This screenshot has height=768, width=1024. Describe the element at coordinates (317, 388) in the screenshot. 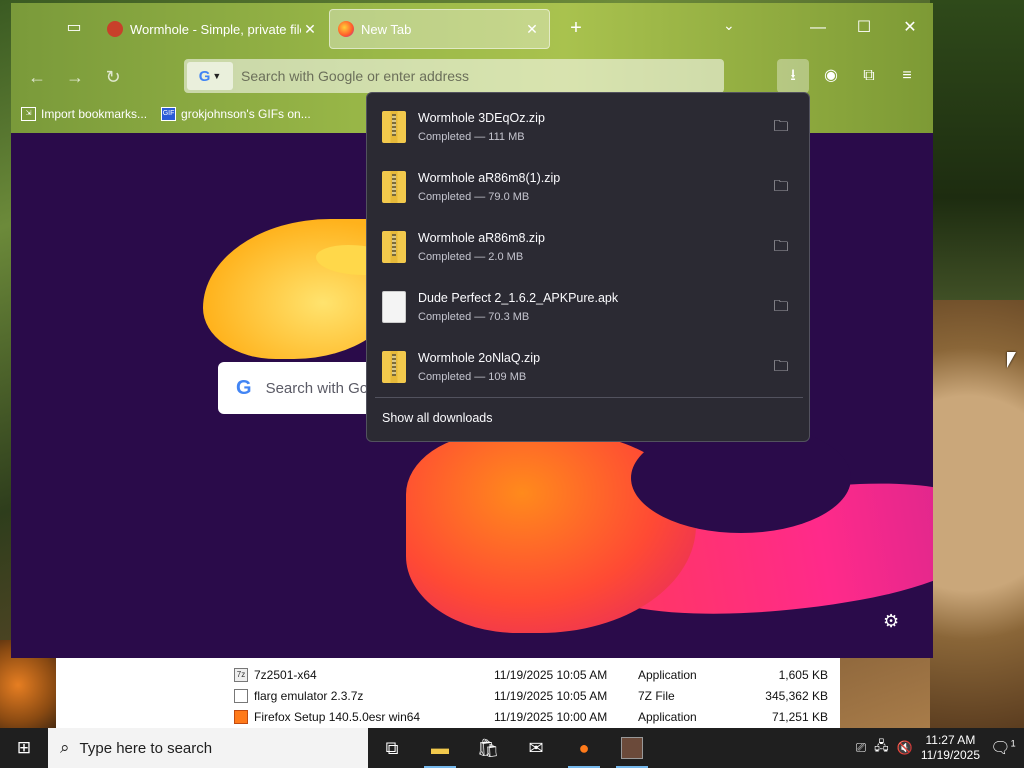

I see `newtab-search-placeholder: Search with Go` at that location.